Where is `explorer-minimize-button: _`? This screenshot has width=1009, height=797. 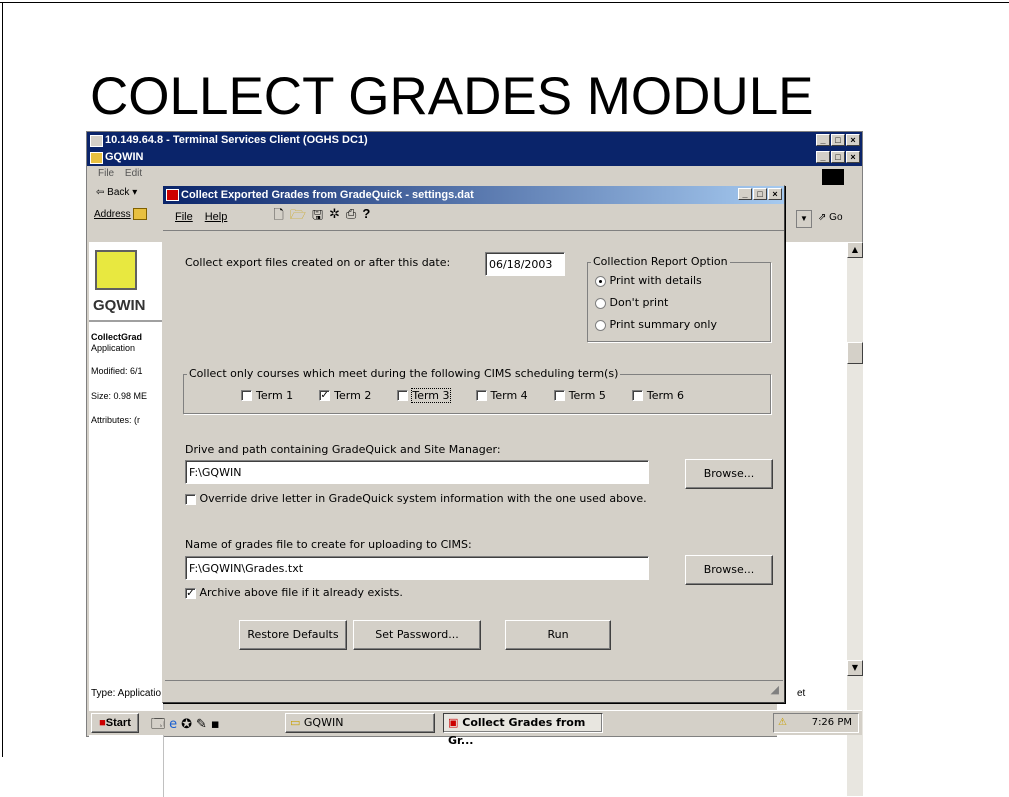
explorer-minimize-button: _ is located at coordinates (823, 157).